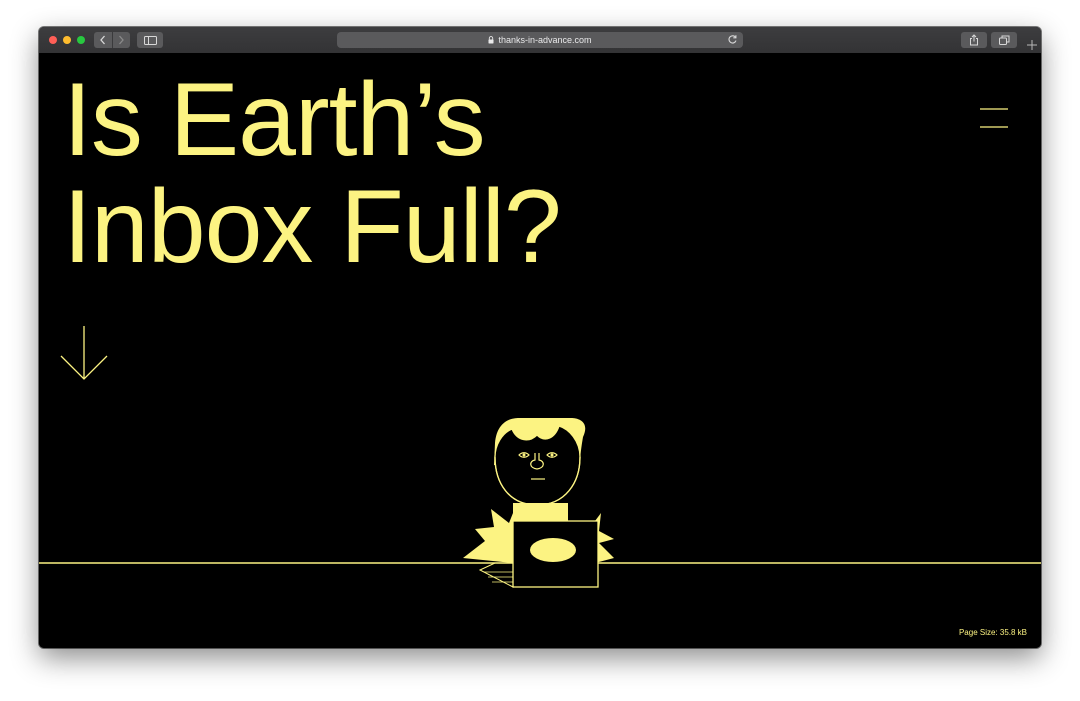  I want to click on new-tab-button, so click(1032, 44).